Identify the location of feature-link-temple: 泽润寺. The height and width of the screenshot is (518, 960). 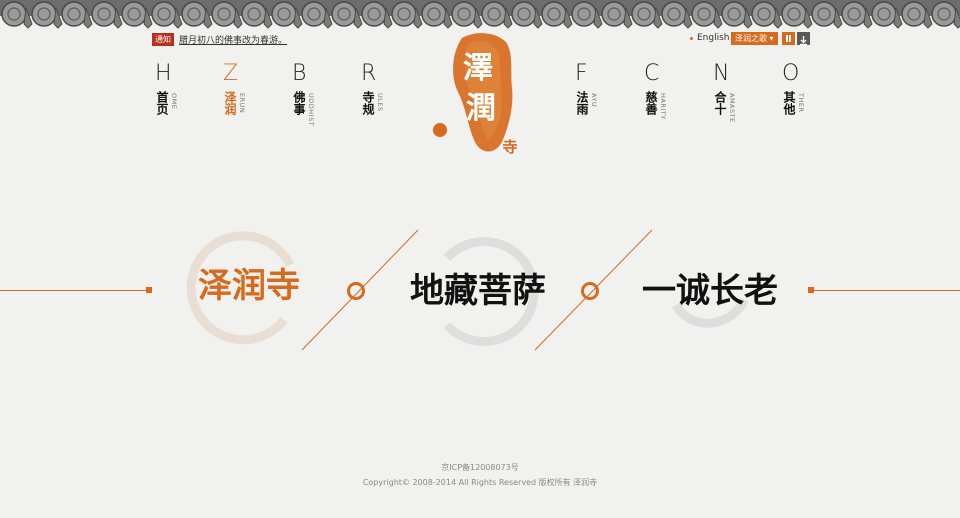
(249, 286).